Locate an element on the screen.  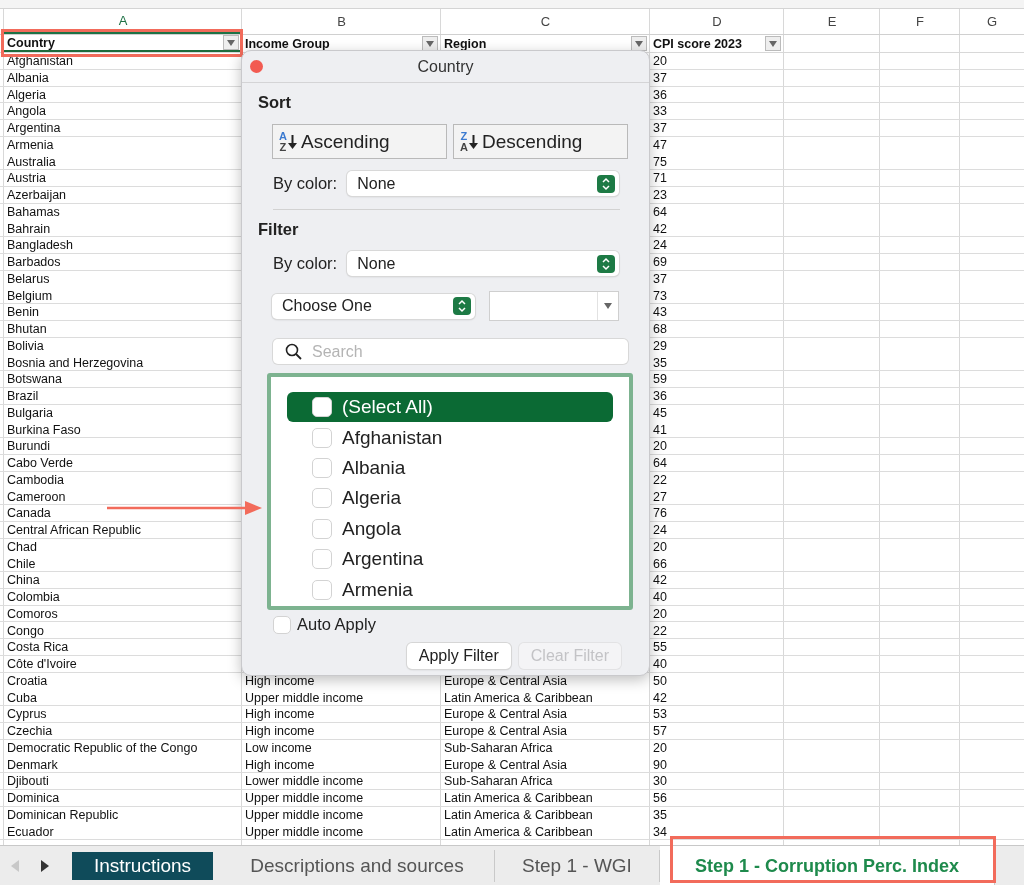
table-cell: Brazil is located at coordinates (23, 396).